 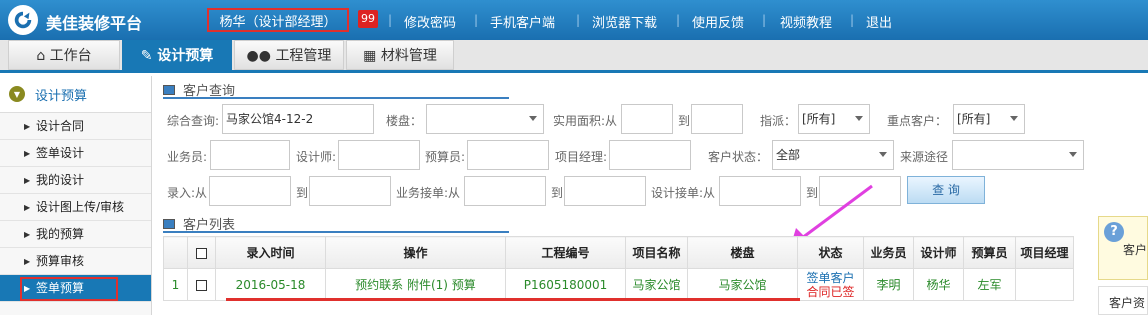 I want to click on entry-from-input, so click(x=250, y=191).